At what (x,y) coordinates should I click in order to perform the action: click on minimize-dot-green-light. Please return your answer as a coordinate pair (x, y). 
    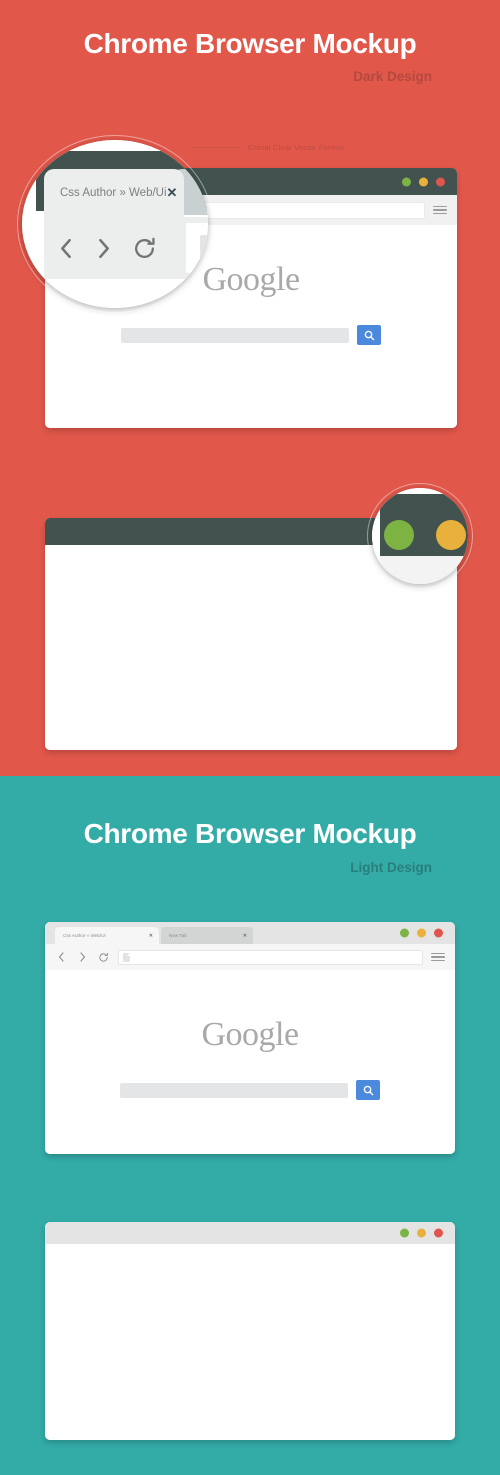
    Looking at the image, I should click on (404, 933).